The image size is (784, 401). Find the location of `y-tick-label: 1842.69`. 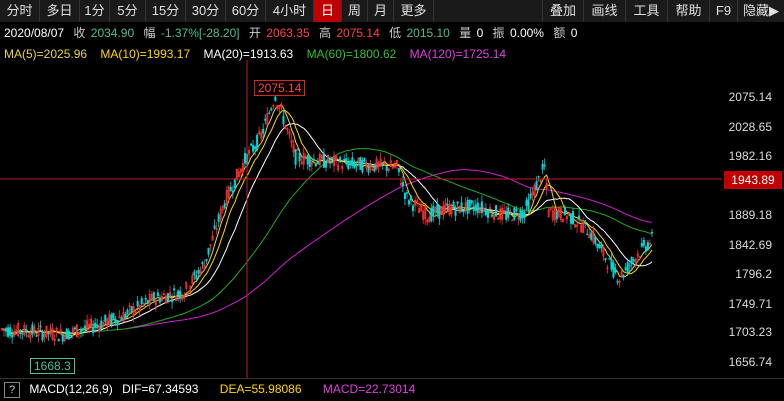

y-tick-label: 1842.69 is located at coordinates (750, 245).